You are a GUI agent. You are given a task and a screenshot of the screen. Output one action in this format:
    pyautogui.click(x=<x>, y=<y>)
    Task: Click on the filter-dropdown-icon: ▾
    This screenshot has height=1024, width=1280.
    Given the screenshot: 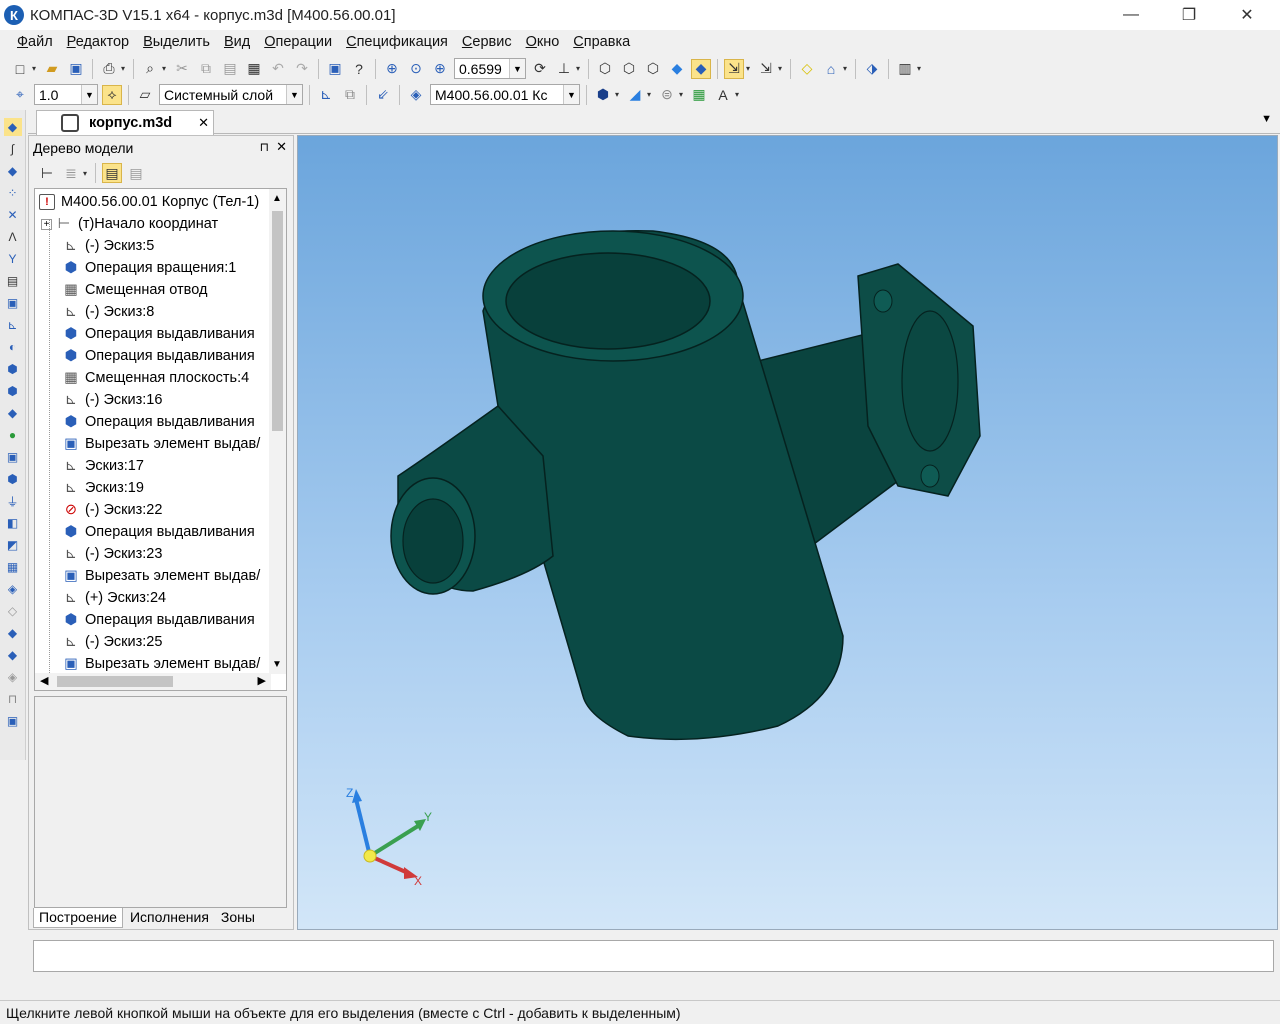 What is the action you would take?
    pyautogui.click(x=750, y=68)
    